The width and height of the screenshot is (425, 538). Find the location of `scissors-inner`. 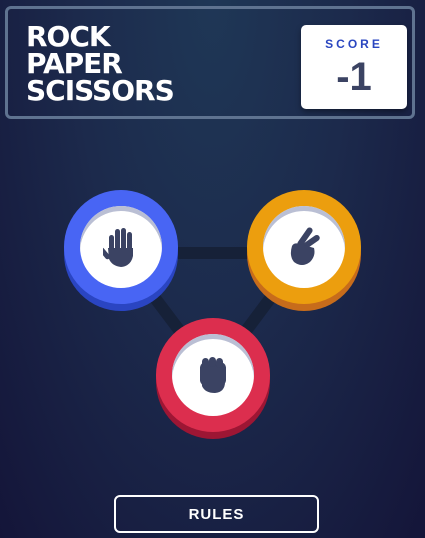

scissors-inner is located at coordinates (304, 247).